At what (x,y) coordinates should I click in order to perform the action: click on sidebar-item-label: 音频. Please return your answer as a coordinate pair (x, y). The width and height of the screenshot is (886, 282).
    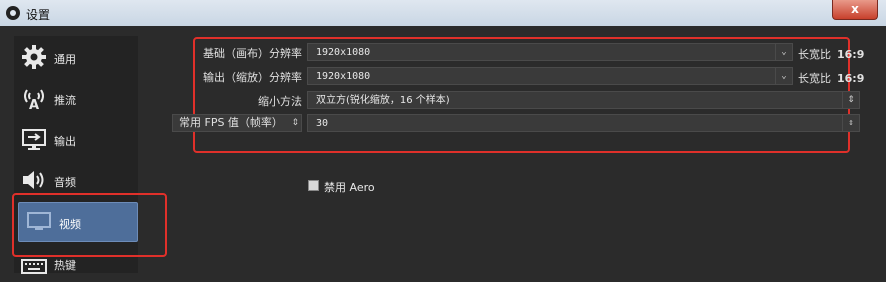
    Looking at the image, I should click on (65, 182).